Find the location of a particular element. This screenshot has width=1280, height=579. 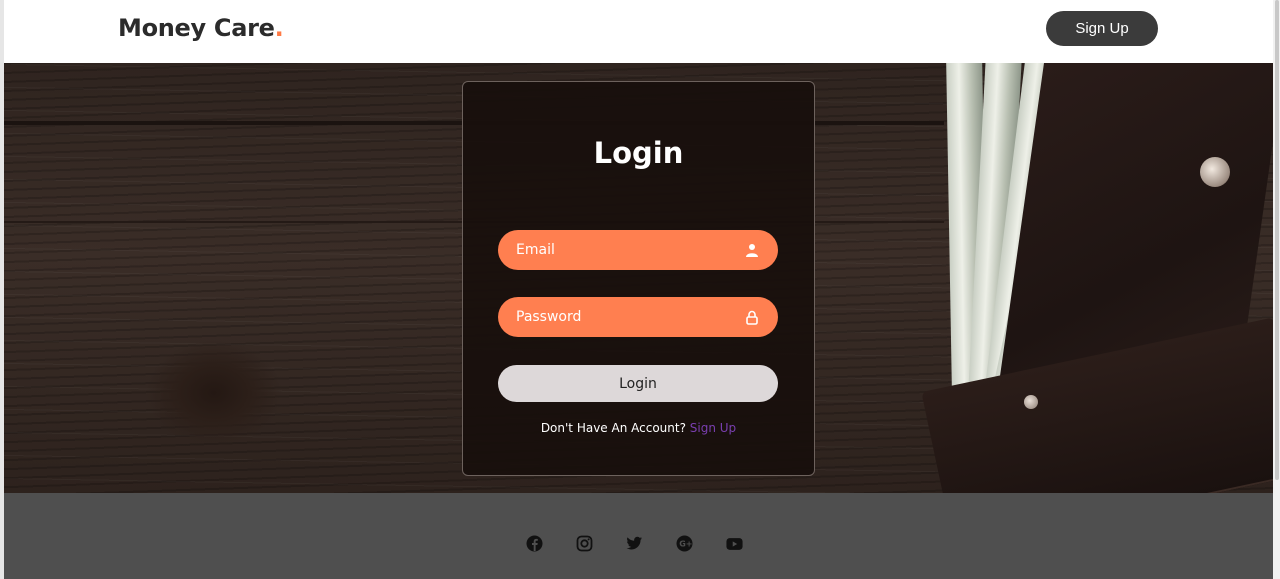

facebook-icon is located at coordinates (534, 543).